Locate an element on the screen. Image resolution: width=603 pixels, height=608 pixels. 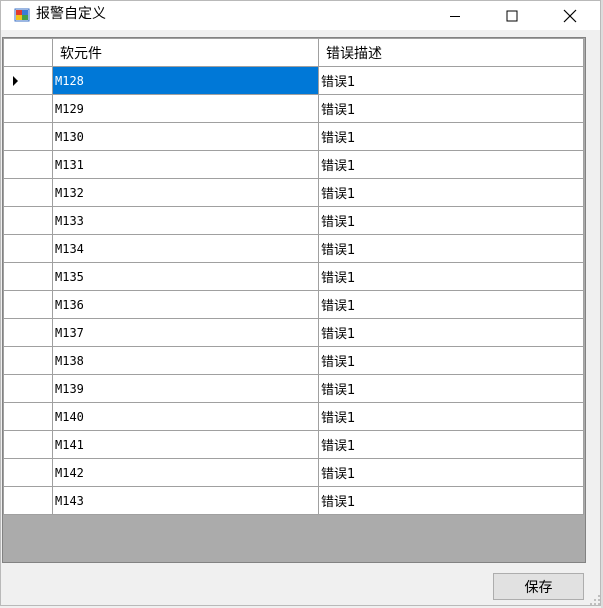
device-cell: M135 is located at coordinates (185, 276).